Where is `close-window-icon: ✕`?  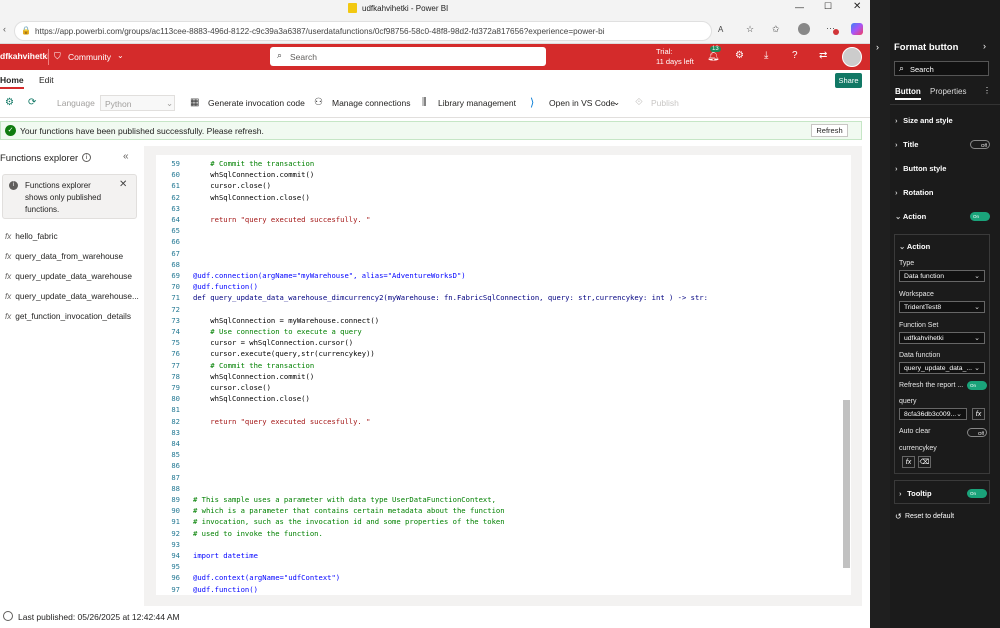
close-window-icon: ✕ is located at coordinates (857, 6).